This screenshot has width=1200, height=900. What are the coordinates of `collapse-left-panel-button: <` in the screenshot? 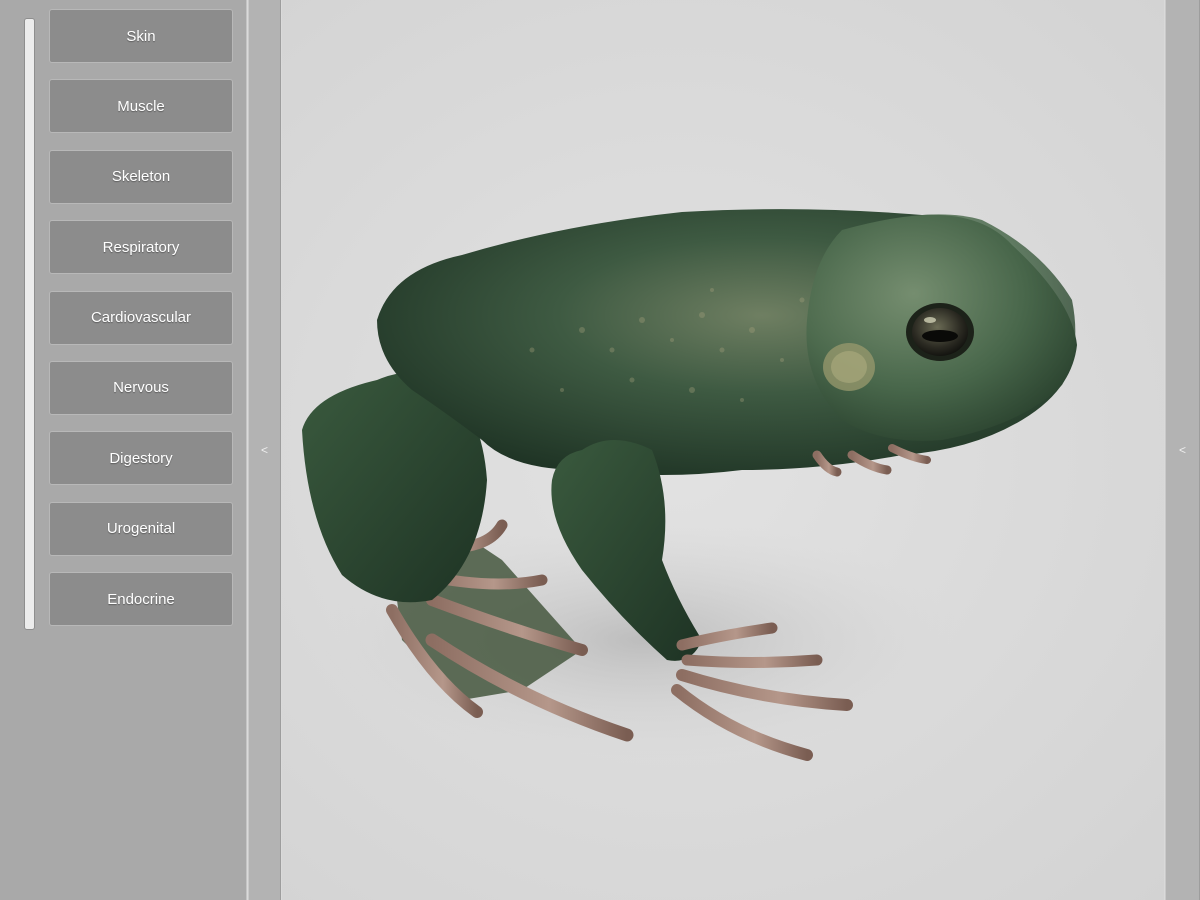 It's located at (264, 450).